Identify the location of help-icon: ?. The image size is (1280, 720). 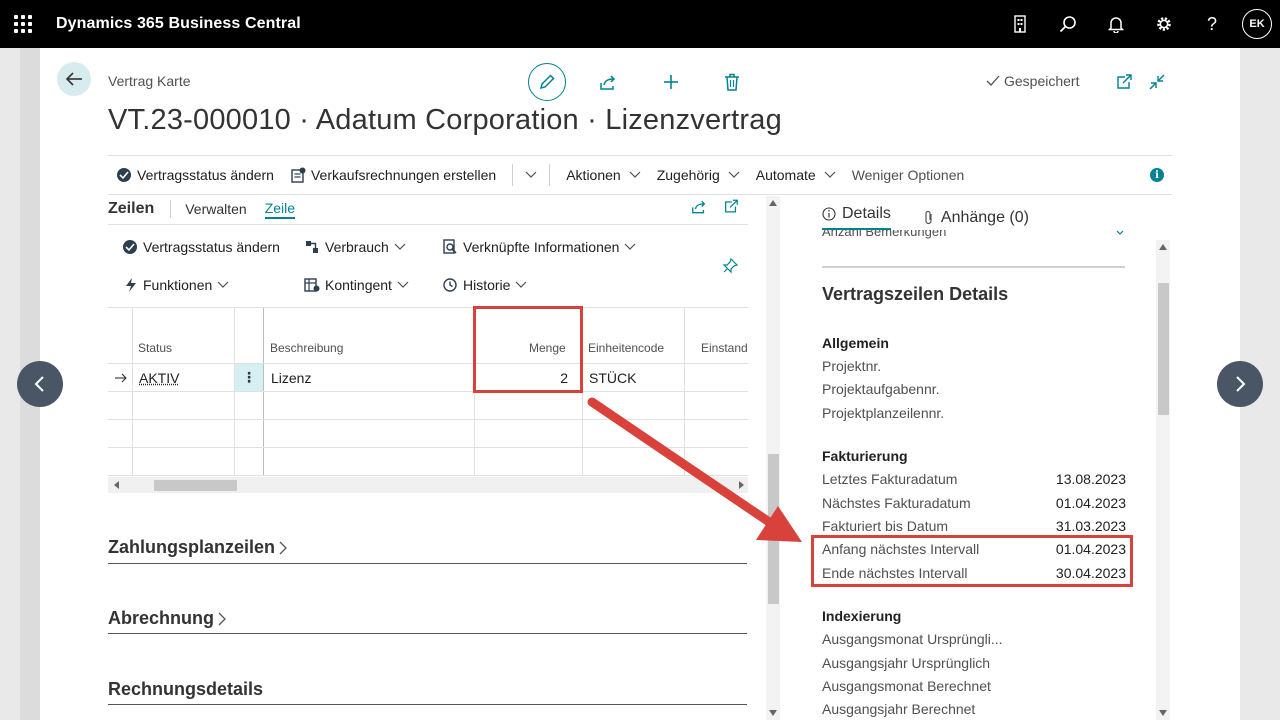
(1212, 24).